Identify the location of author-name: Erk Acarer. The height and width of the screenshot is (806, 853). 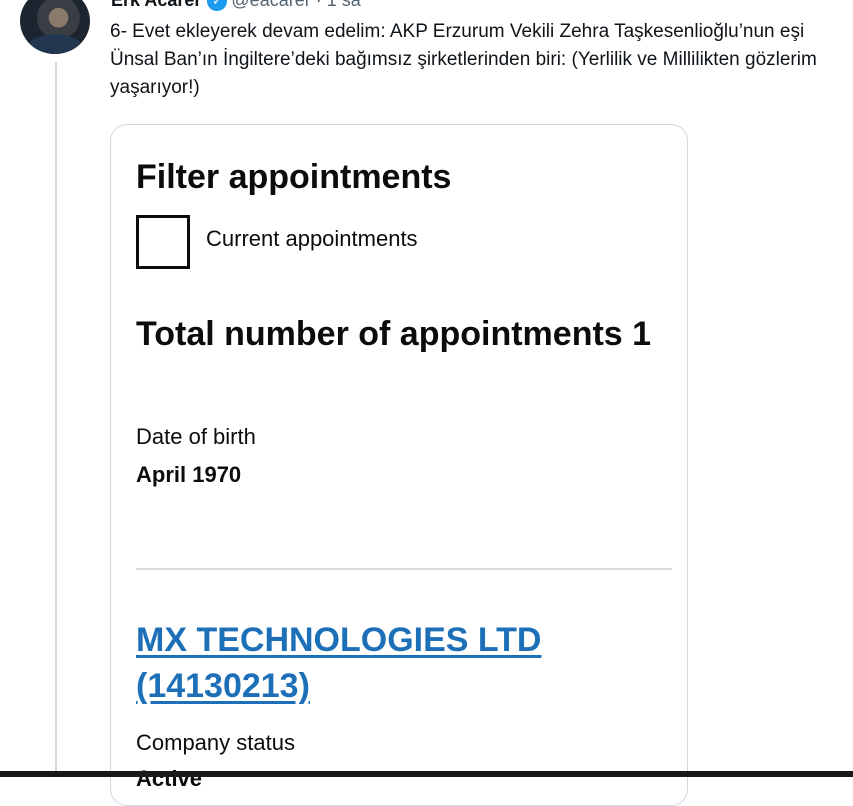
(156, 5).